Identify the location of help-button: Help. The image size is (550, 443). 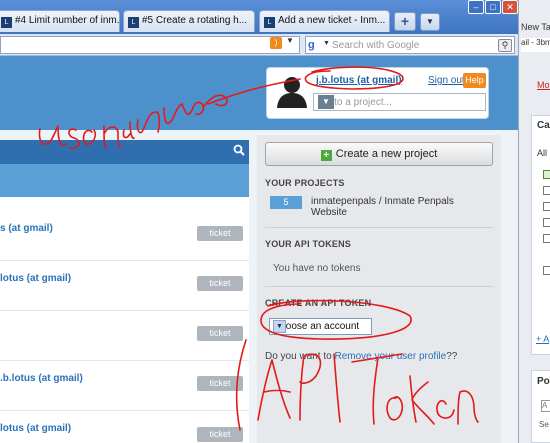
(474, 80).